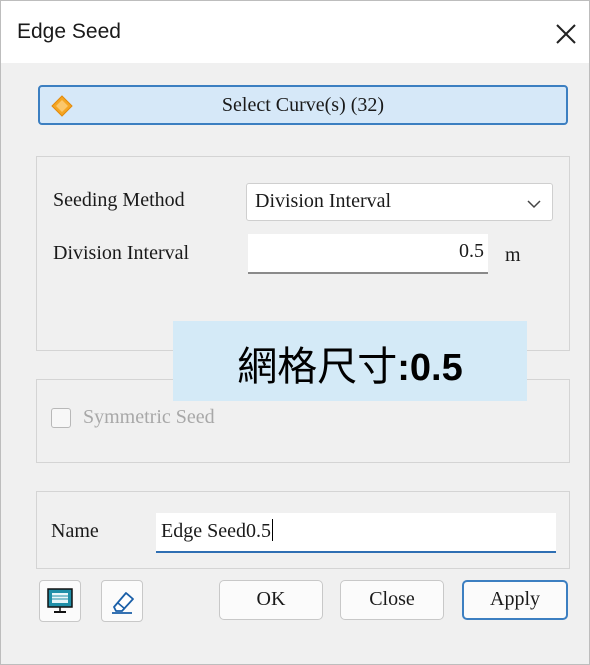 Image resolution: width=590 pixels, height=665 pixels. Describe the element at coordinates (295, 32) in the screenshot. I see `title-bar: Edge Seed` at that location.